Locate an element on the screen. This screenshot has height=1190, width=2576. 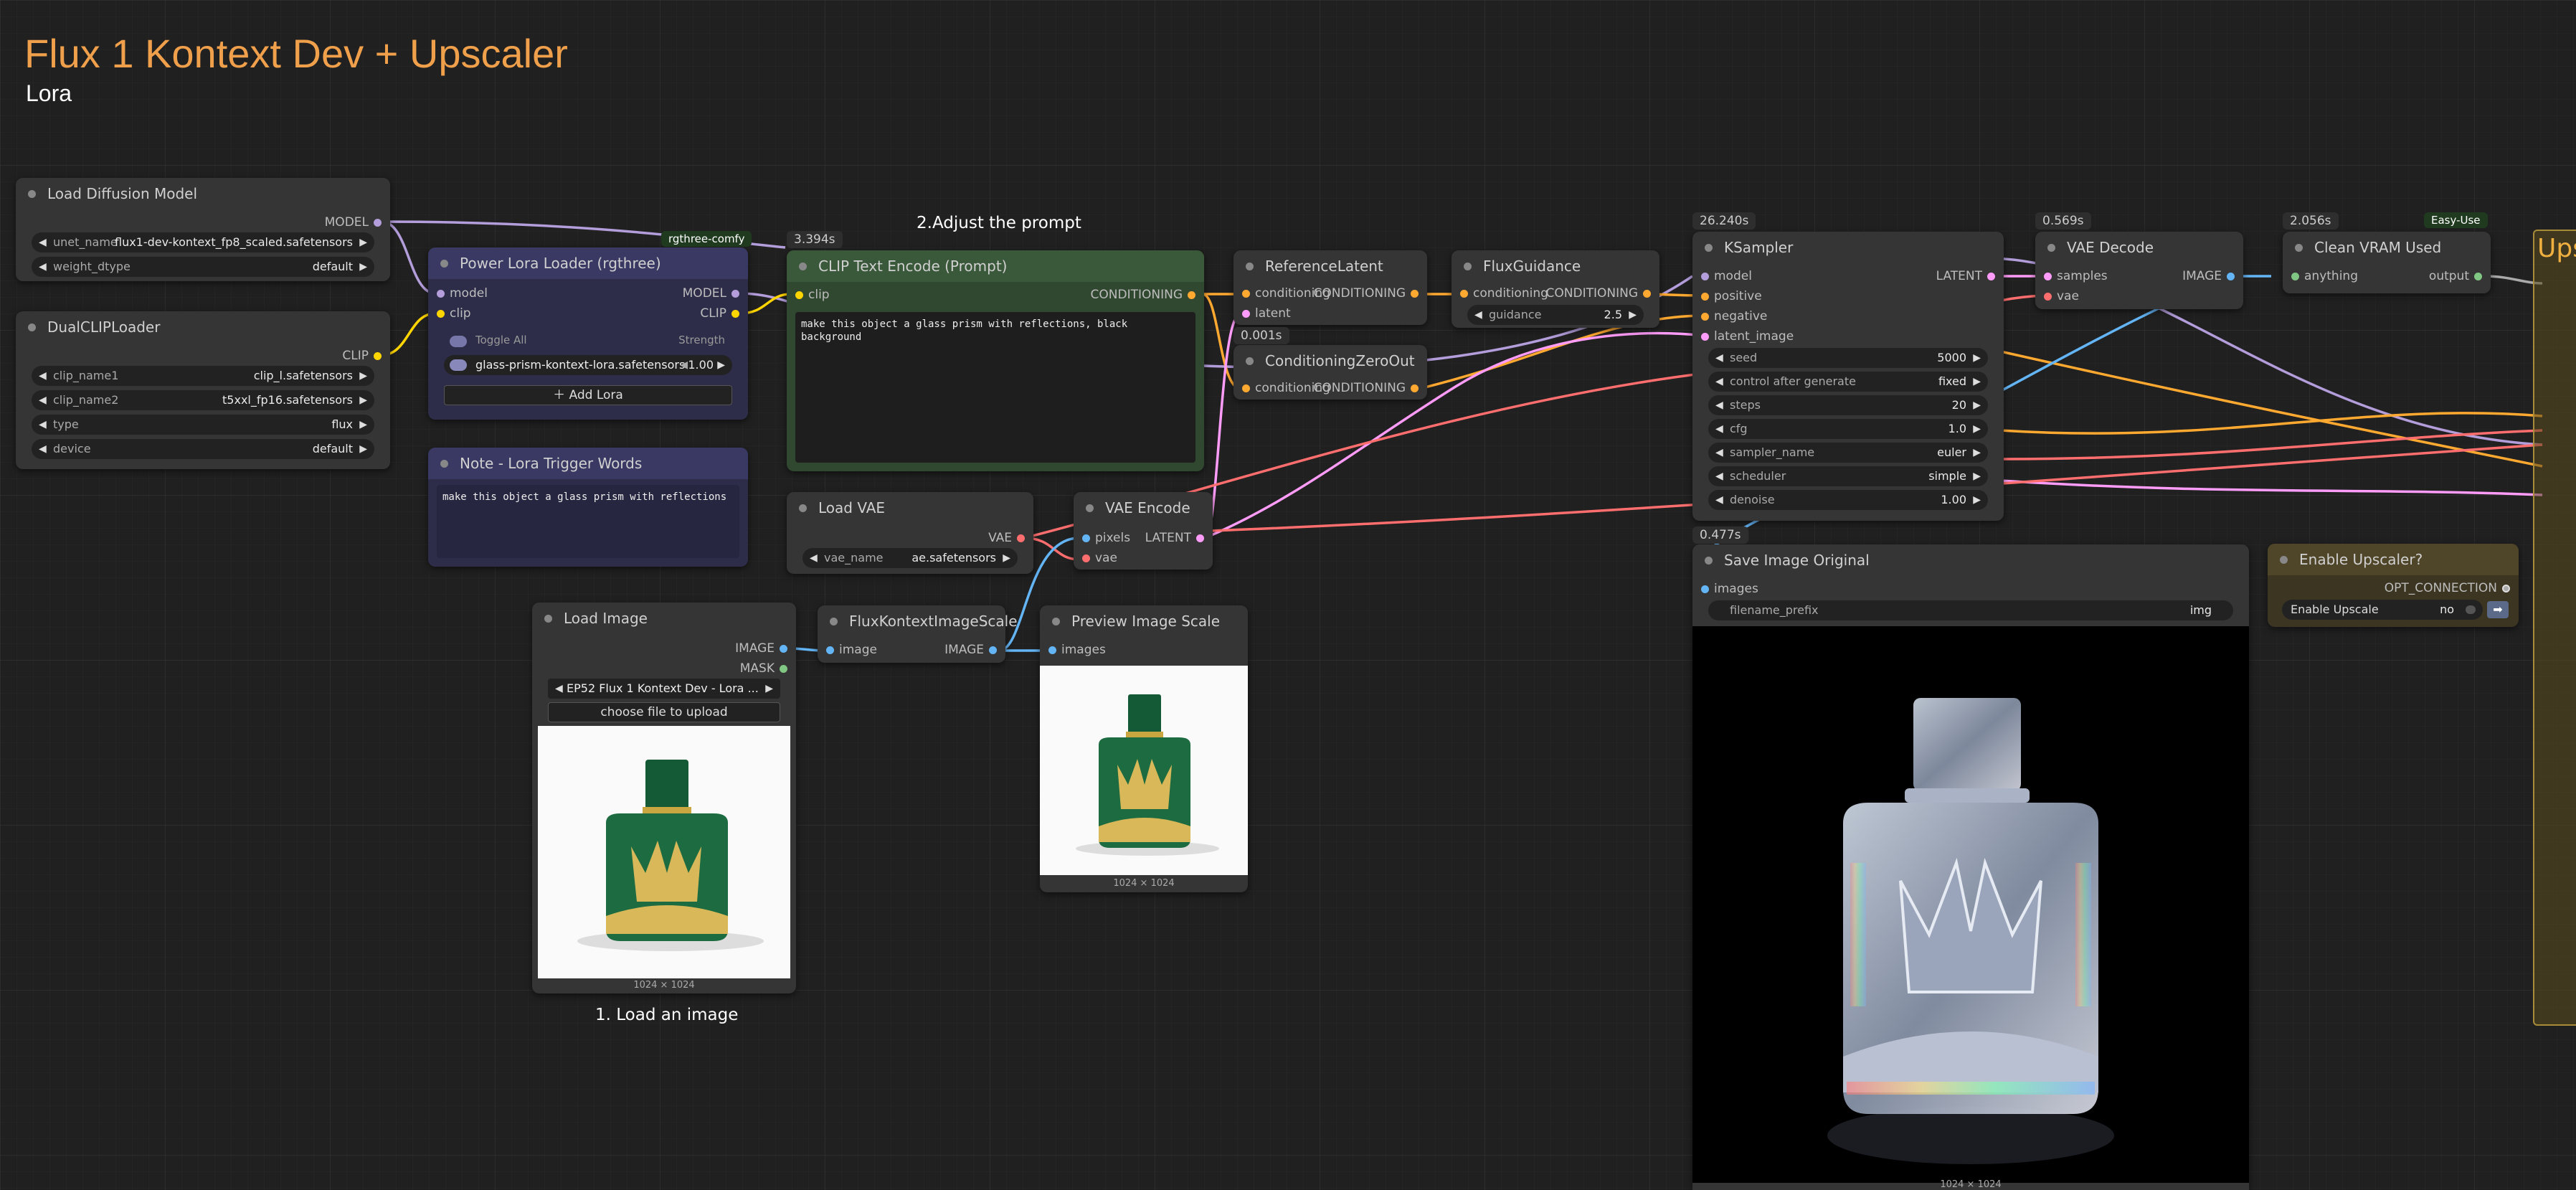
anything-io: anything output is located at coordinates (2387, 276).